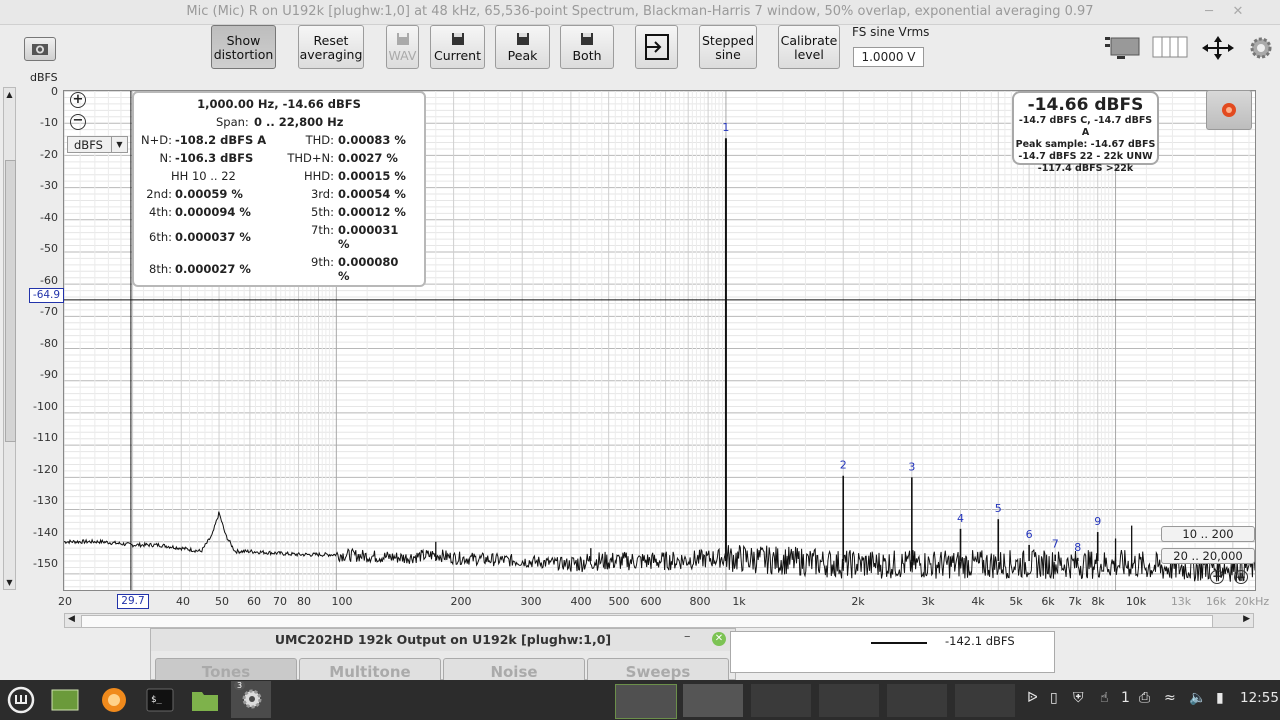 Image resolution: width=1280 pixels, height=720 pixels. I want to click on scroll-thumb, so click(10, 301).